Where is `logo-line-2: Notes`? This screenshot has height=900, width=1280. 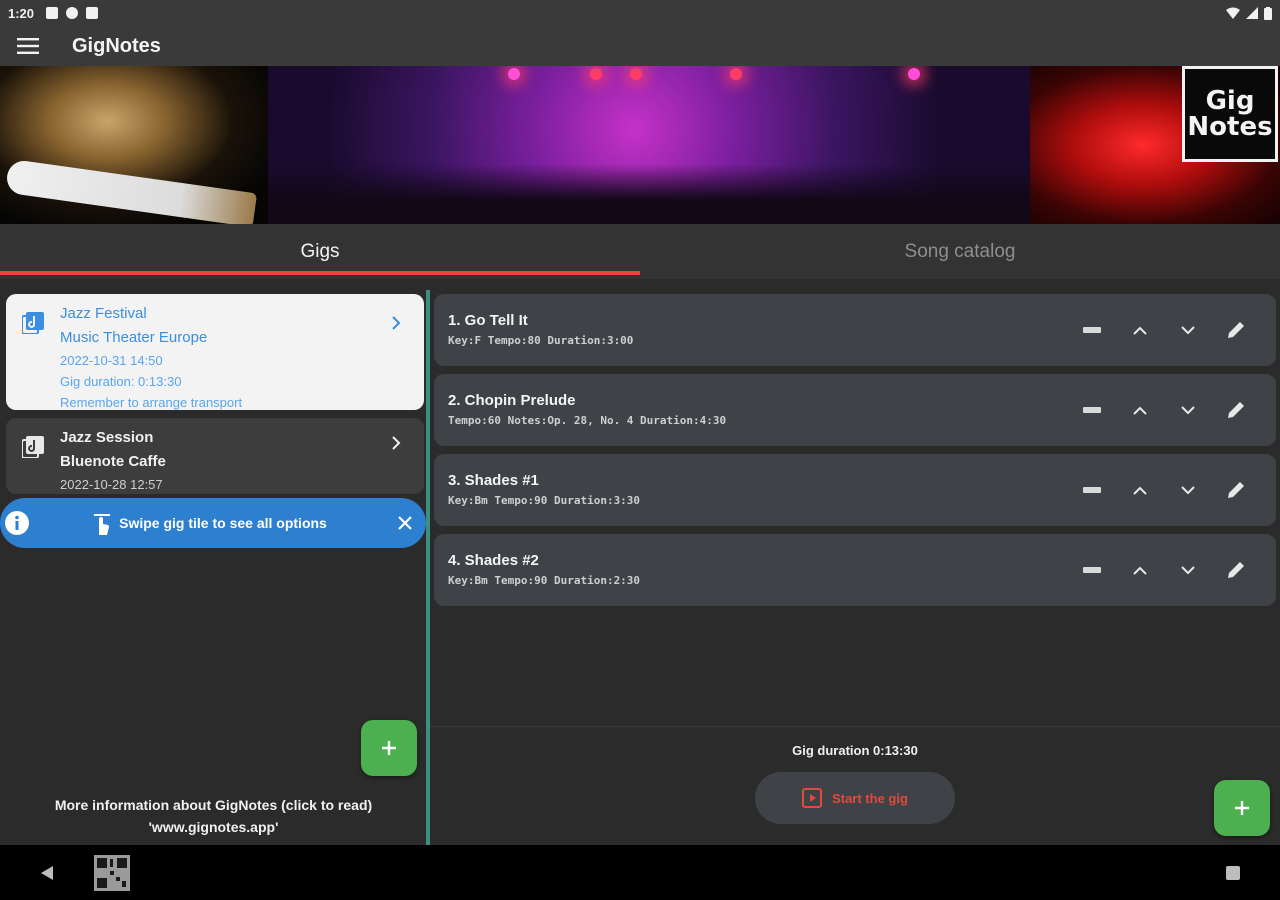 logo-line-2: Notes is located at coordinates (1230, 127).